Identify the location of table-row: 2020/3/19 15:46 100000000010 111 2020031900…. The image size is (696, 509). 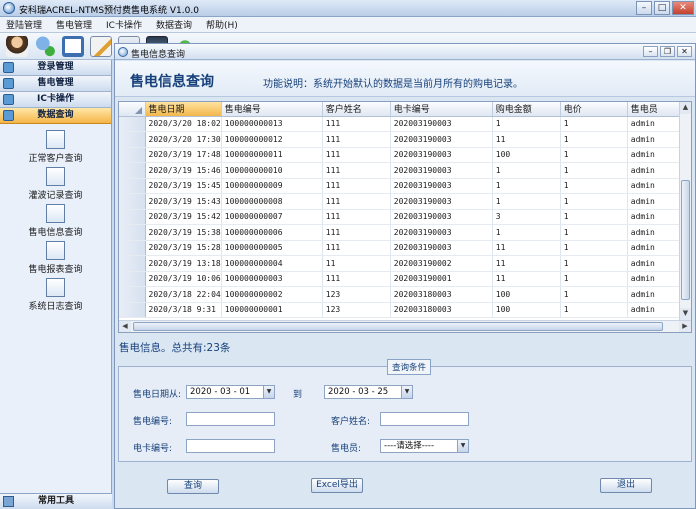
(403, 170).